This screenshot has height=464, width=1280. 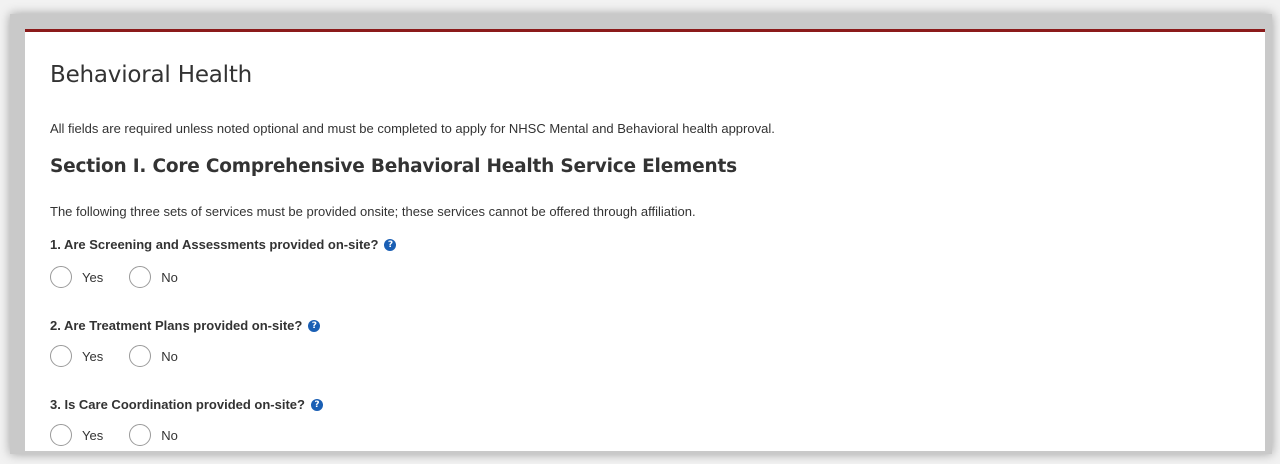 What do you see at coordinates (151, 75) in the screenshot?
I see `page-title: Behavioral Health` at bounding box center [151, 75].